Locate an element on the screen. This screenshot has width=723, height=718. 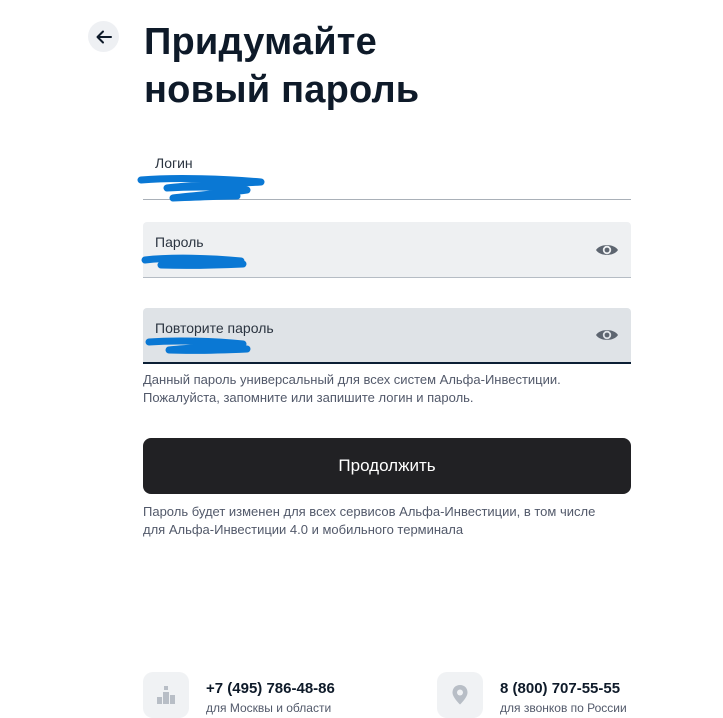
password-field: Пароль is located at coordinates (386, 250).